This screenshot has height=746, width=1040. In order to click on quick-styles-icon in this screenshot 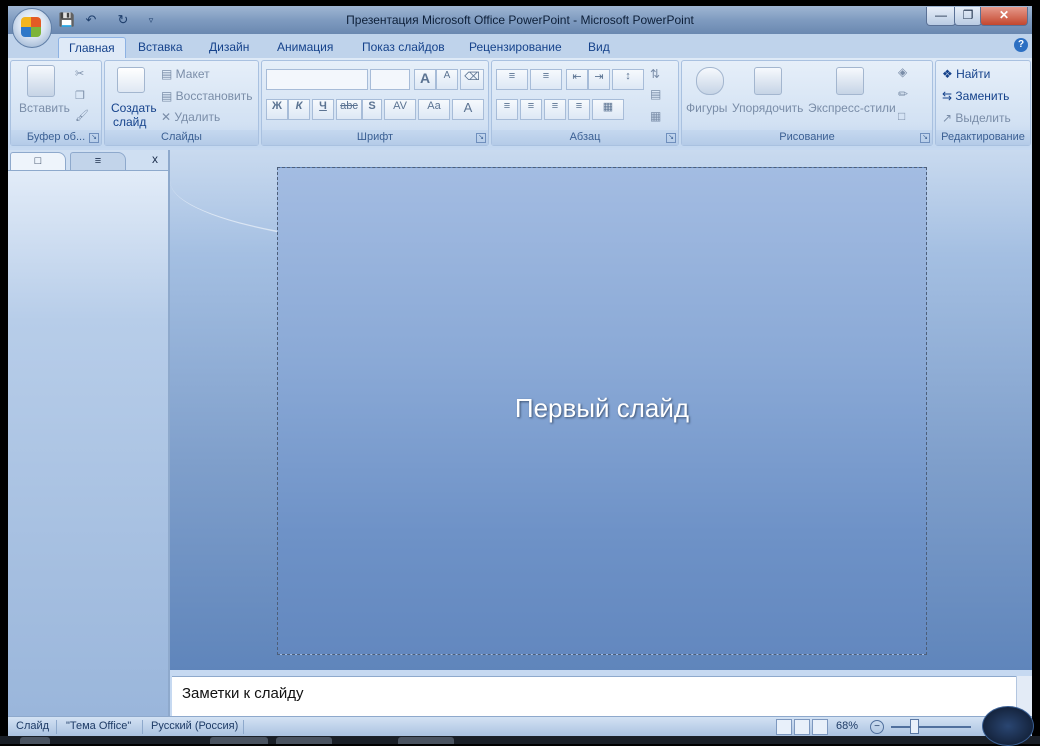, I will do `click(850, 81)`.